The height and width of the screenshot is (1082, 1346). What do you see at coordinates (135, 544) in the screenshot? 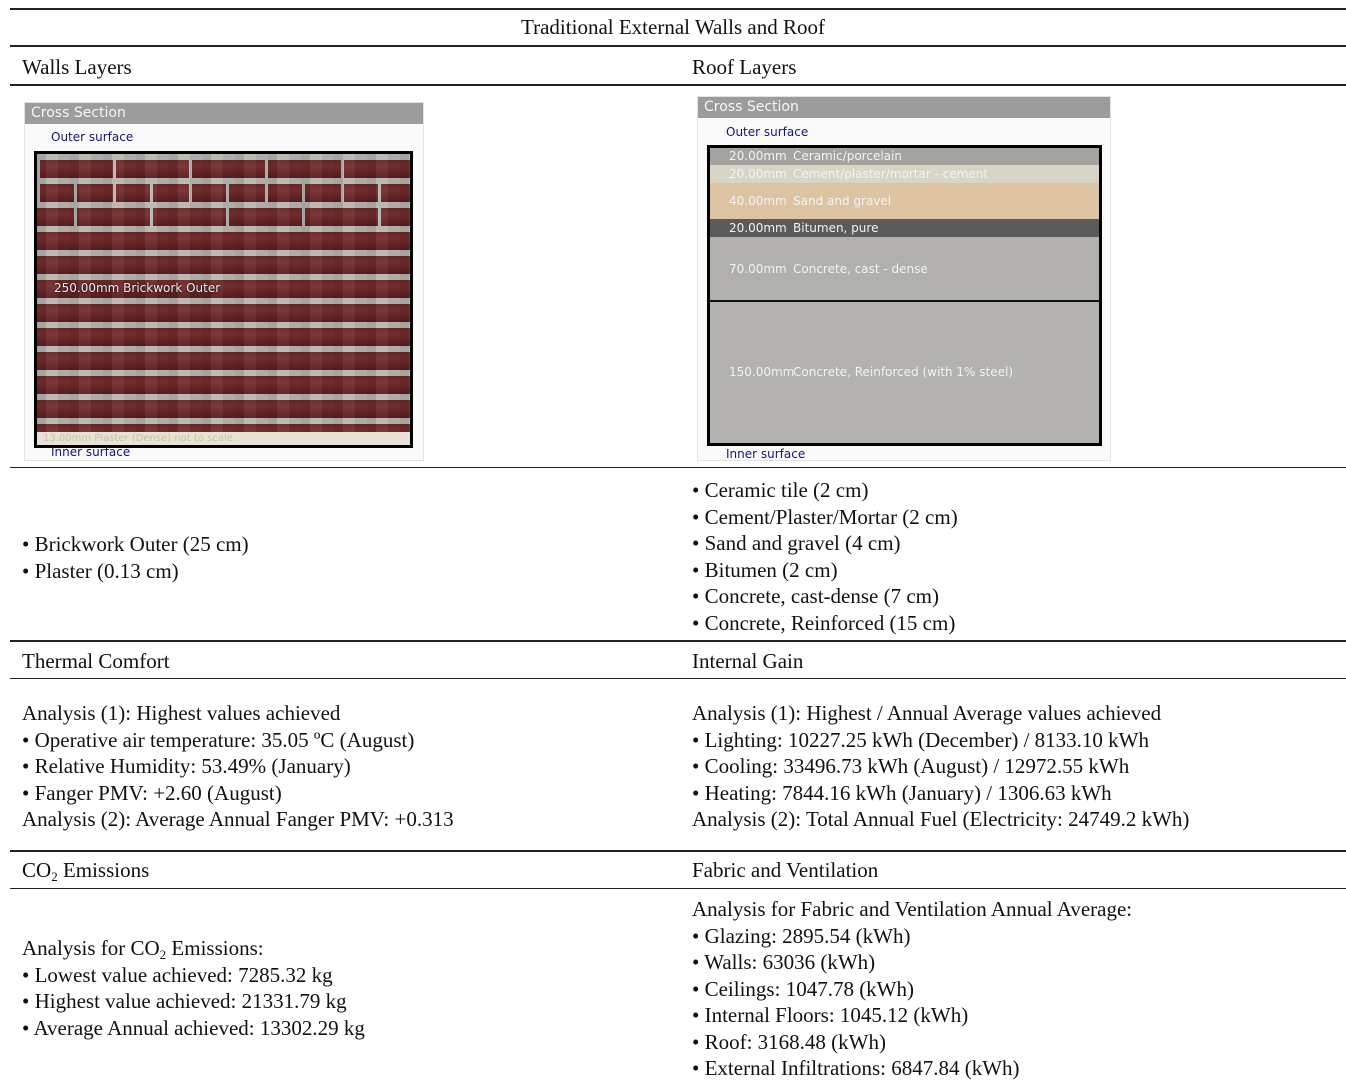
I see `list-item: • Brickwork Outer (25 cm)` at bounding box center [135, 544].